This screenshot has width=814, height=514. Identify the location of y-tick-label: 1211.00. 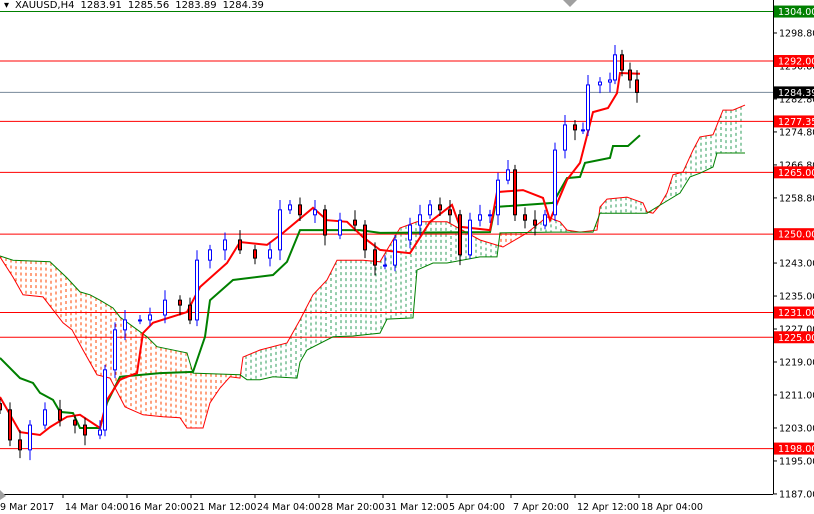
(796, 395).